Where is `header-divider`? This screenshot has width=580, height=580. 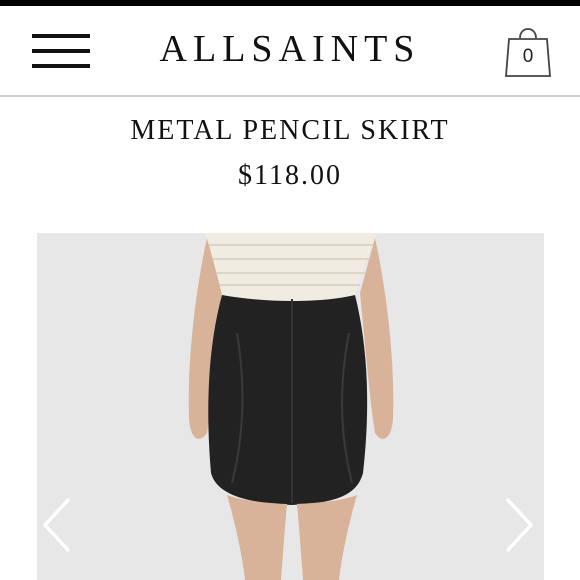
header-divider is located at coordinates (290, 96).